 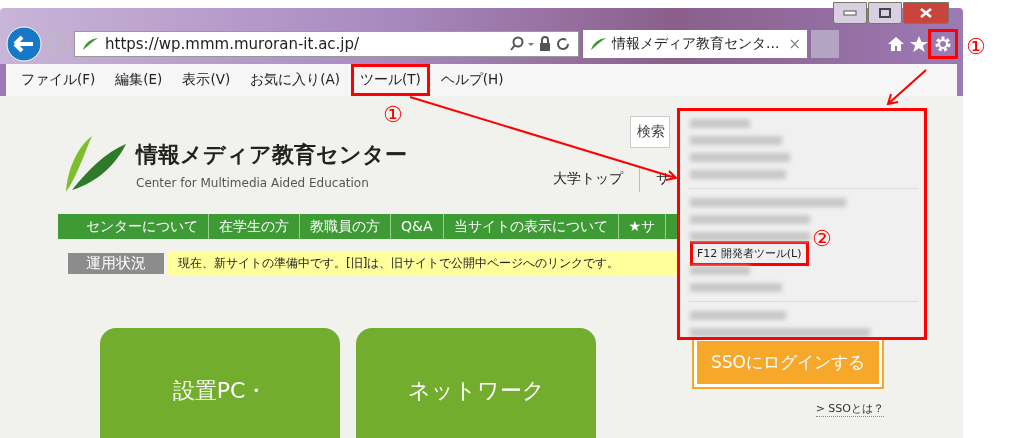 What do you see at coordinates (849, 409) in the screenshot?
I see `sso-help-link: > SSOとは？` at bounding box center [849, 409].